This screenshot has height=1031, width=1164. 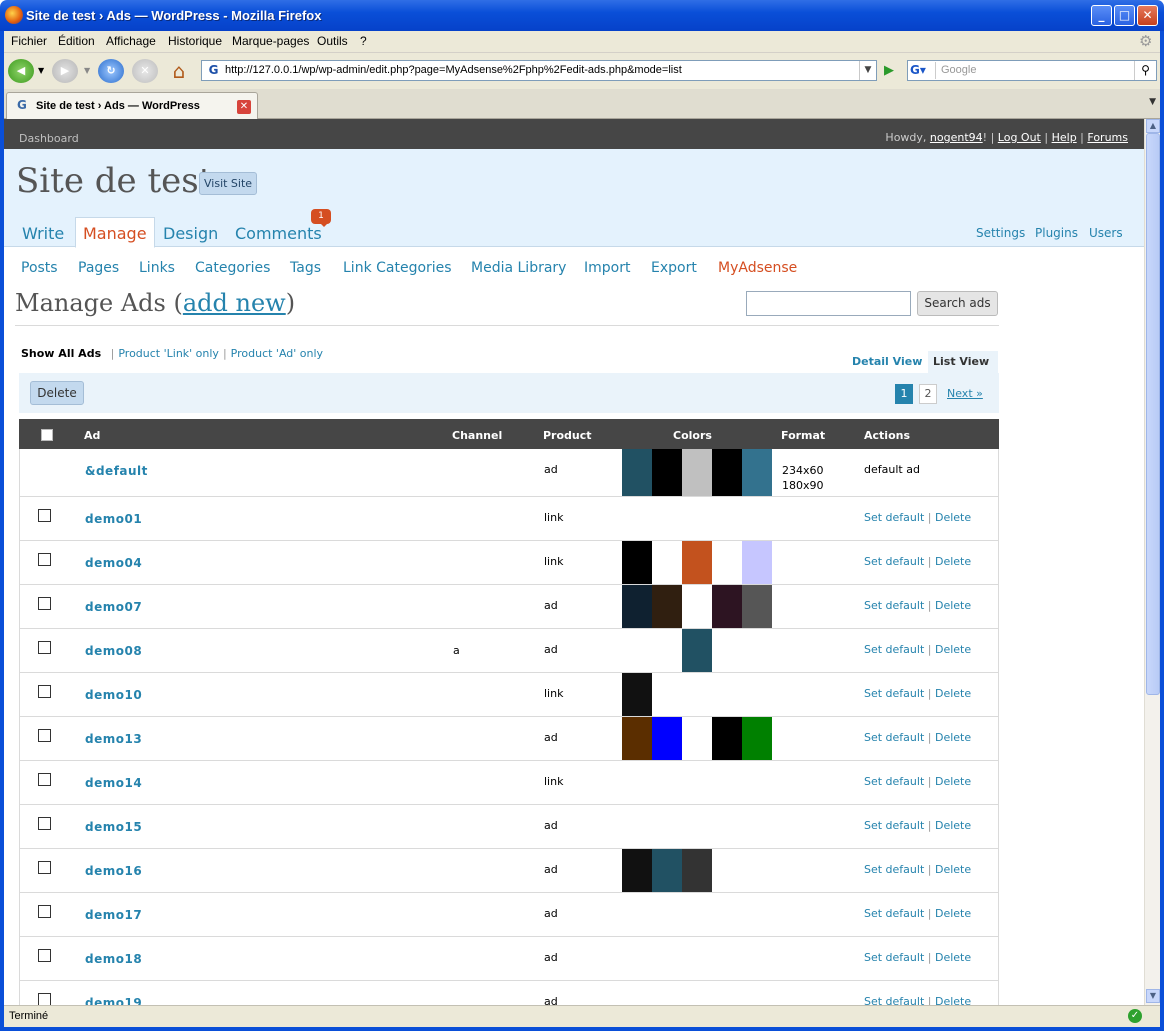 What do you see at coordinates (190, 233) in the screenshot?
I see `tab-design: Design` at bounding box center [190, 233].